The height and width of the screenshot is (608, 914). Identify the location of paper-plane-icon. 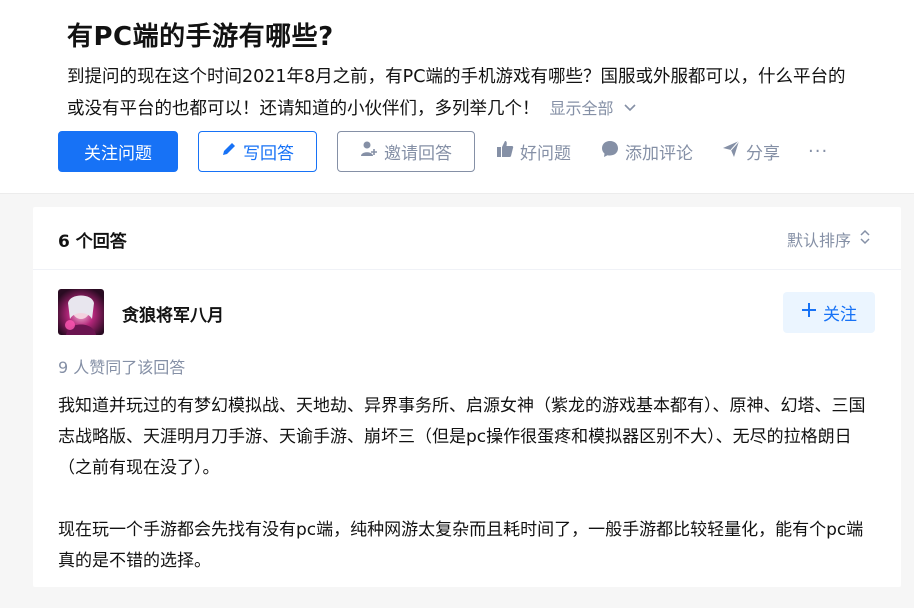
(734, 151).